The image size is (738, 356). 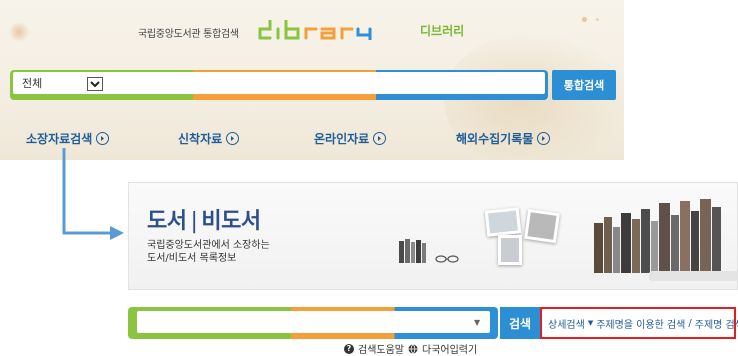 What do you see at coordinates (59, 139) in the screenshot?
I see `nav-label: 소장자료검색` at bounding box center [59, 139].